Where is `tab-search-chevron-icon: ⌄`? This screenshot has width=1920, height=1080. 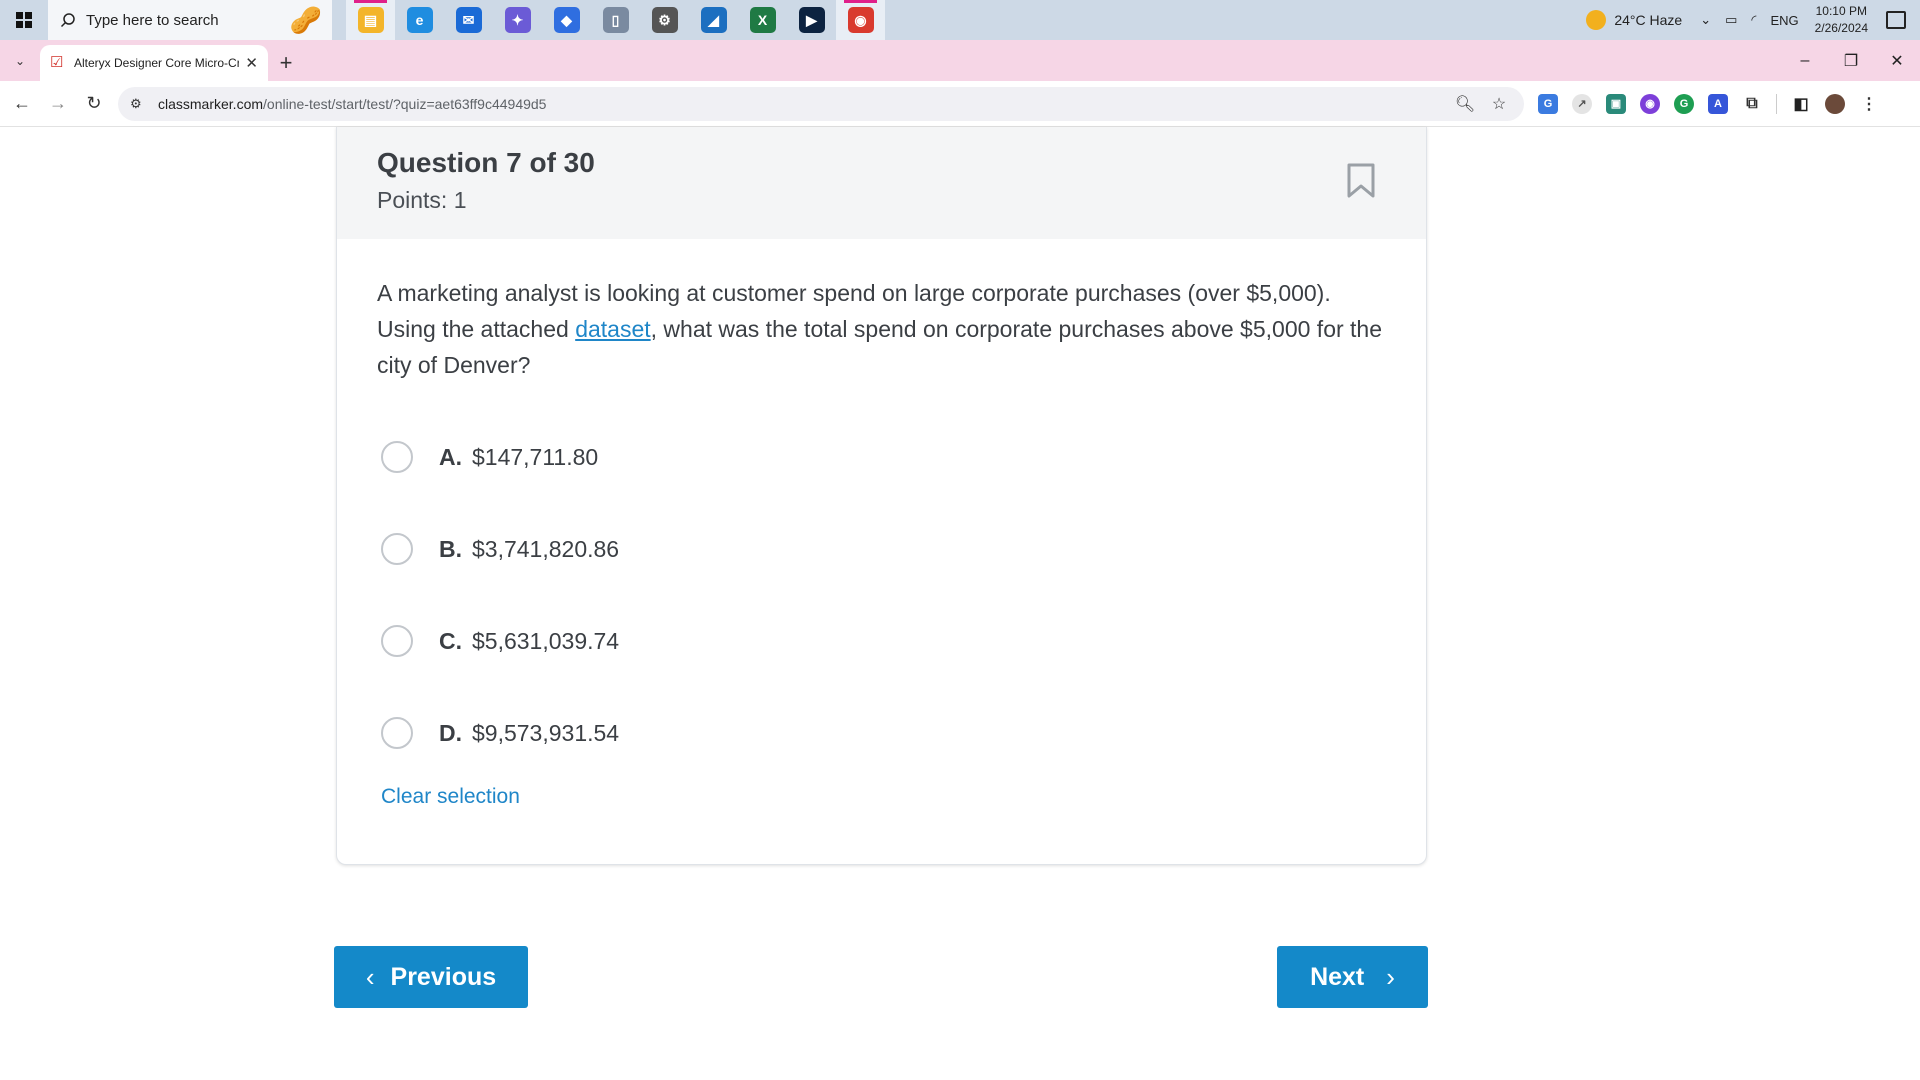 tab-search-chevron-icon: ⌄ is located at coordinates (20, 60).